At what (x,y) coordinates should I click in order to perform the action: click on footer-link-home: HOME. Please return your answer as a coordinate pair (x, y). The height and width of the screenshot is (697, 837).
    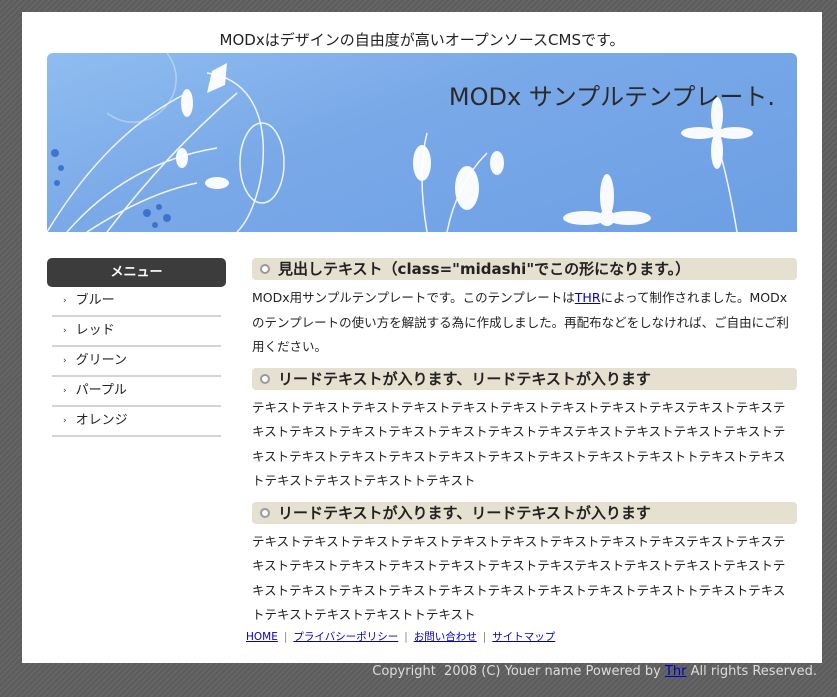
    Looking at the image, I should click on (262, 637).